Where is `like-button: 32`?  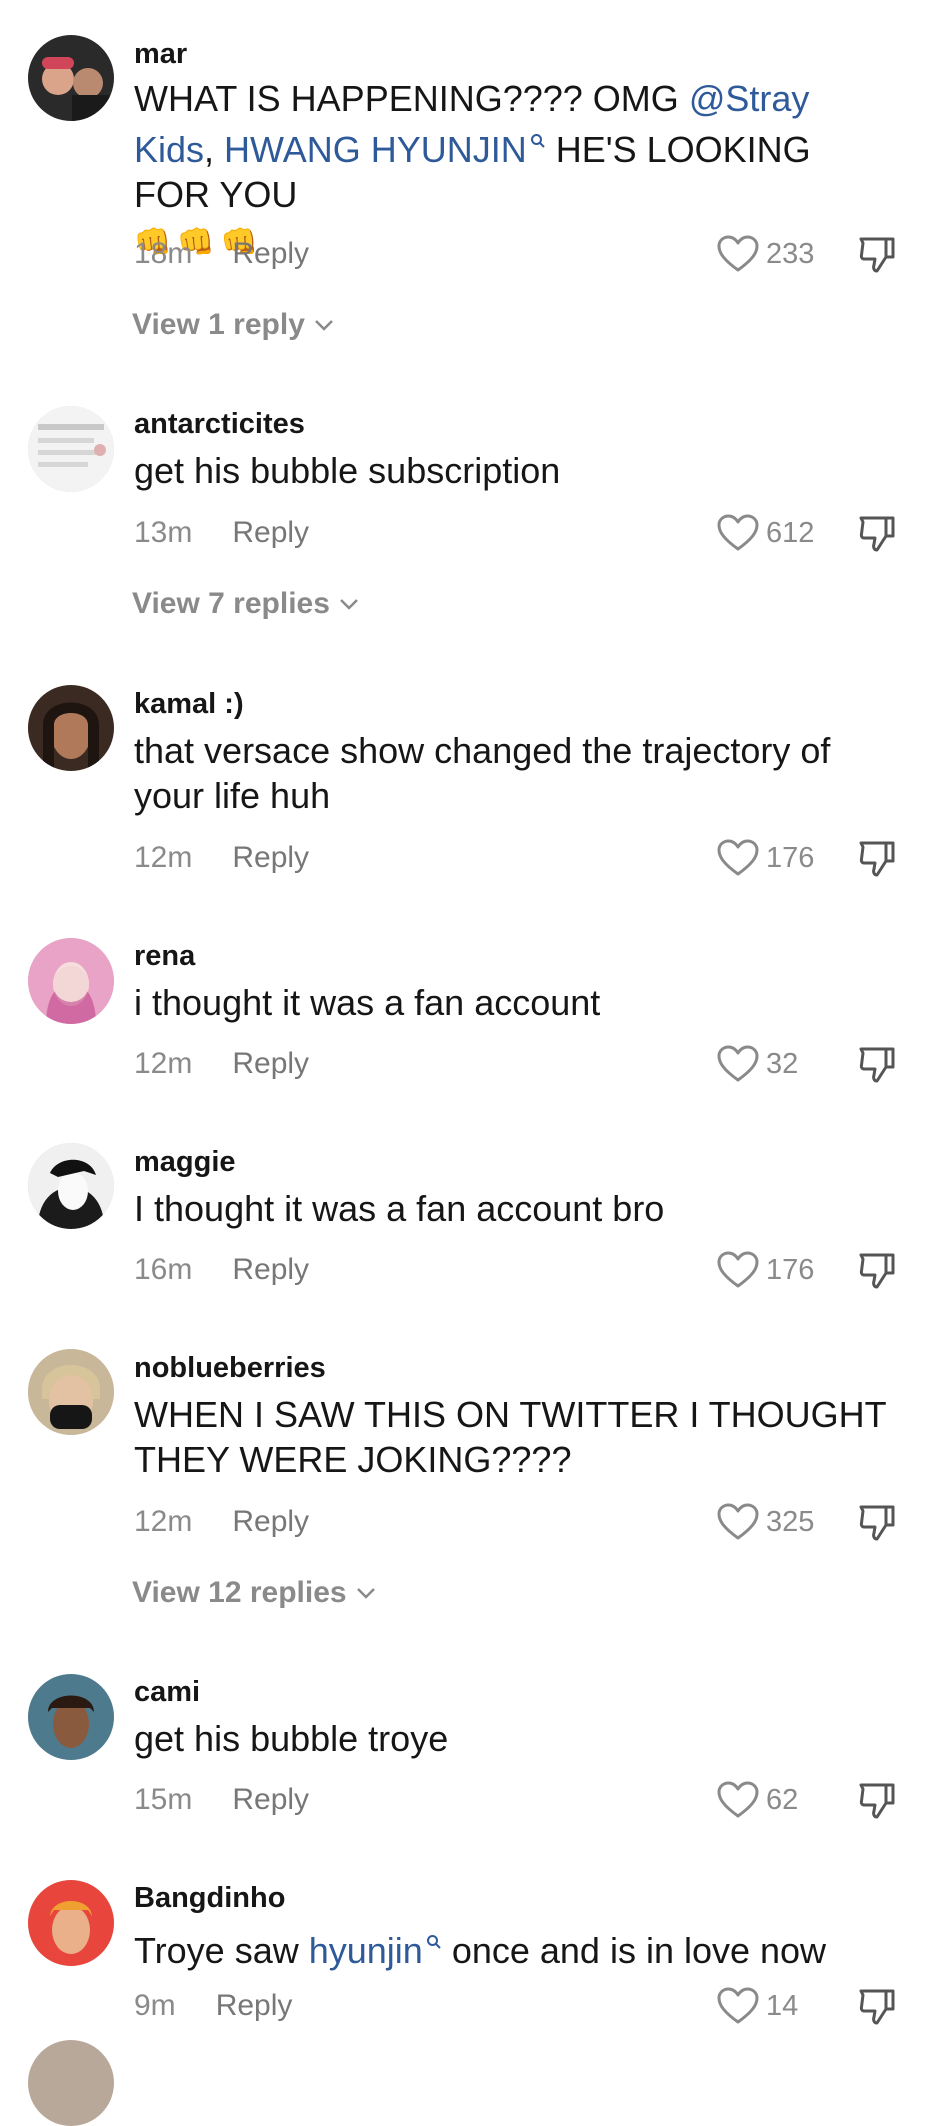
like-button: 32 is located at coordinates (757, 1064).